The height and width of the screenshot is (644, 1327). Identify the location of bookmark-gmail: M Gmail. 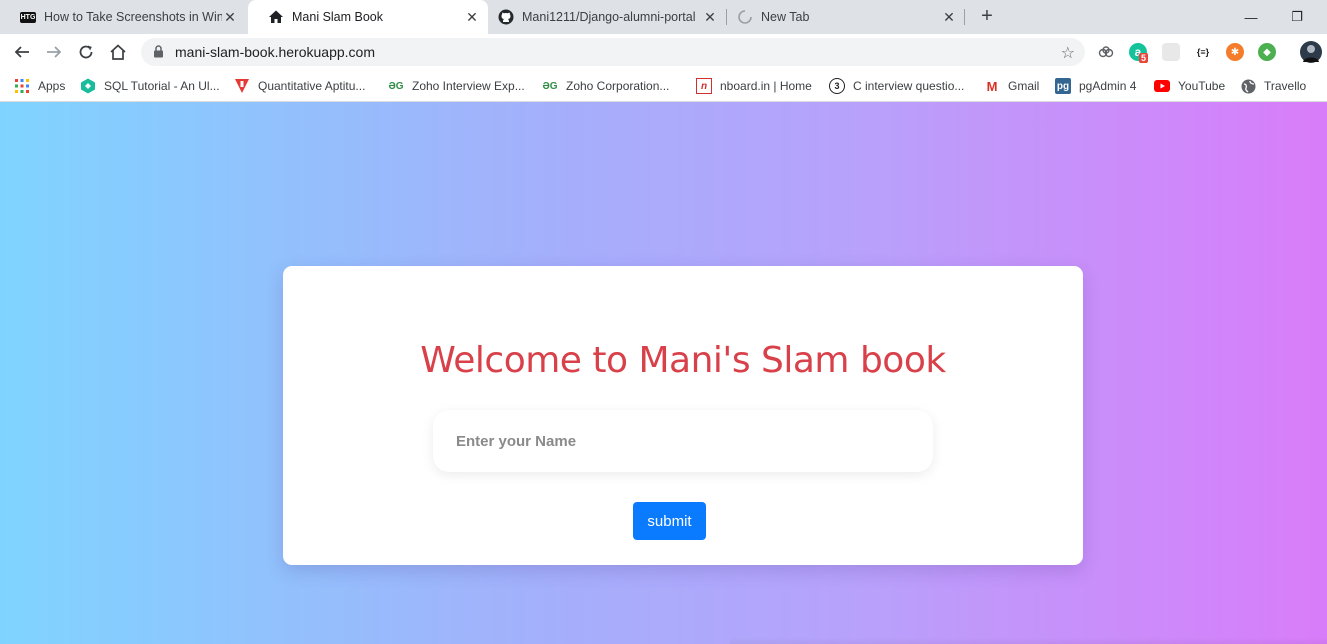
(1012, 86).